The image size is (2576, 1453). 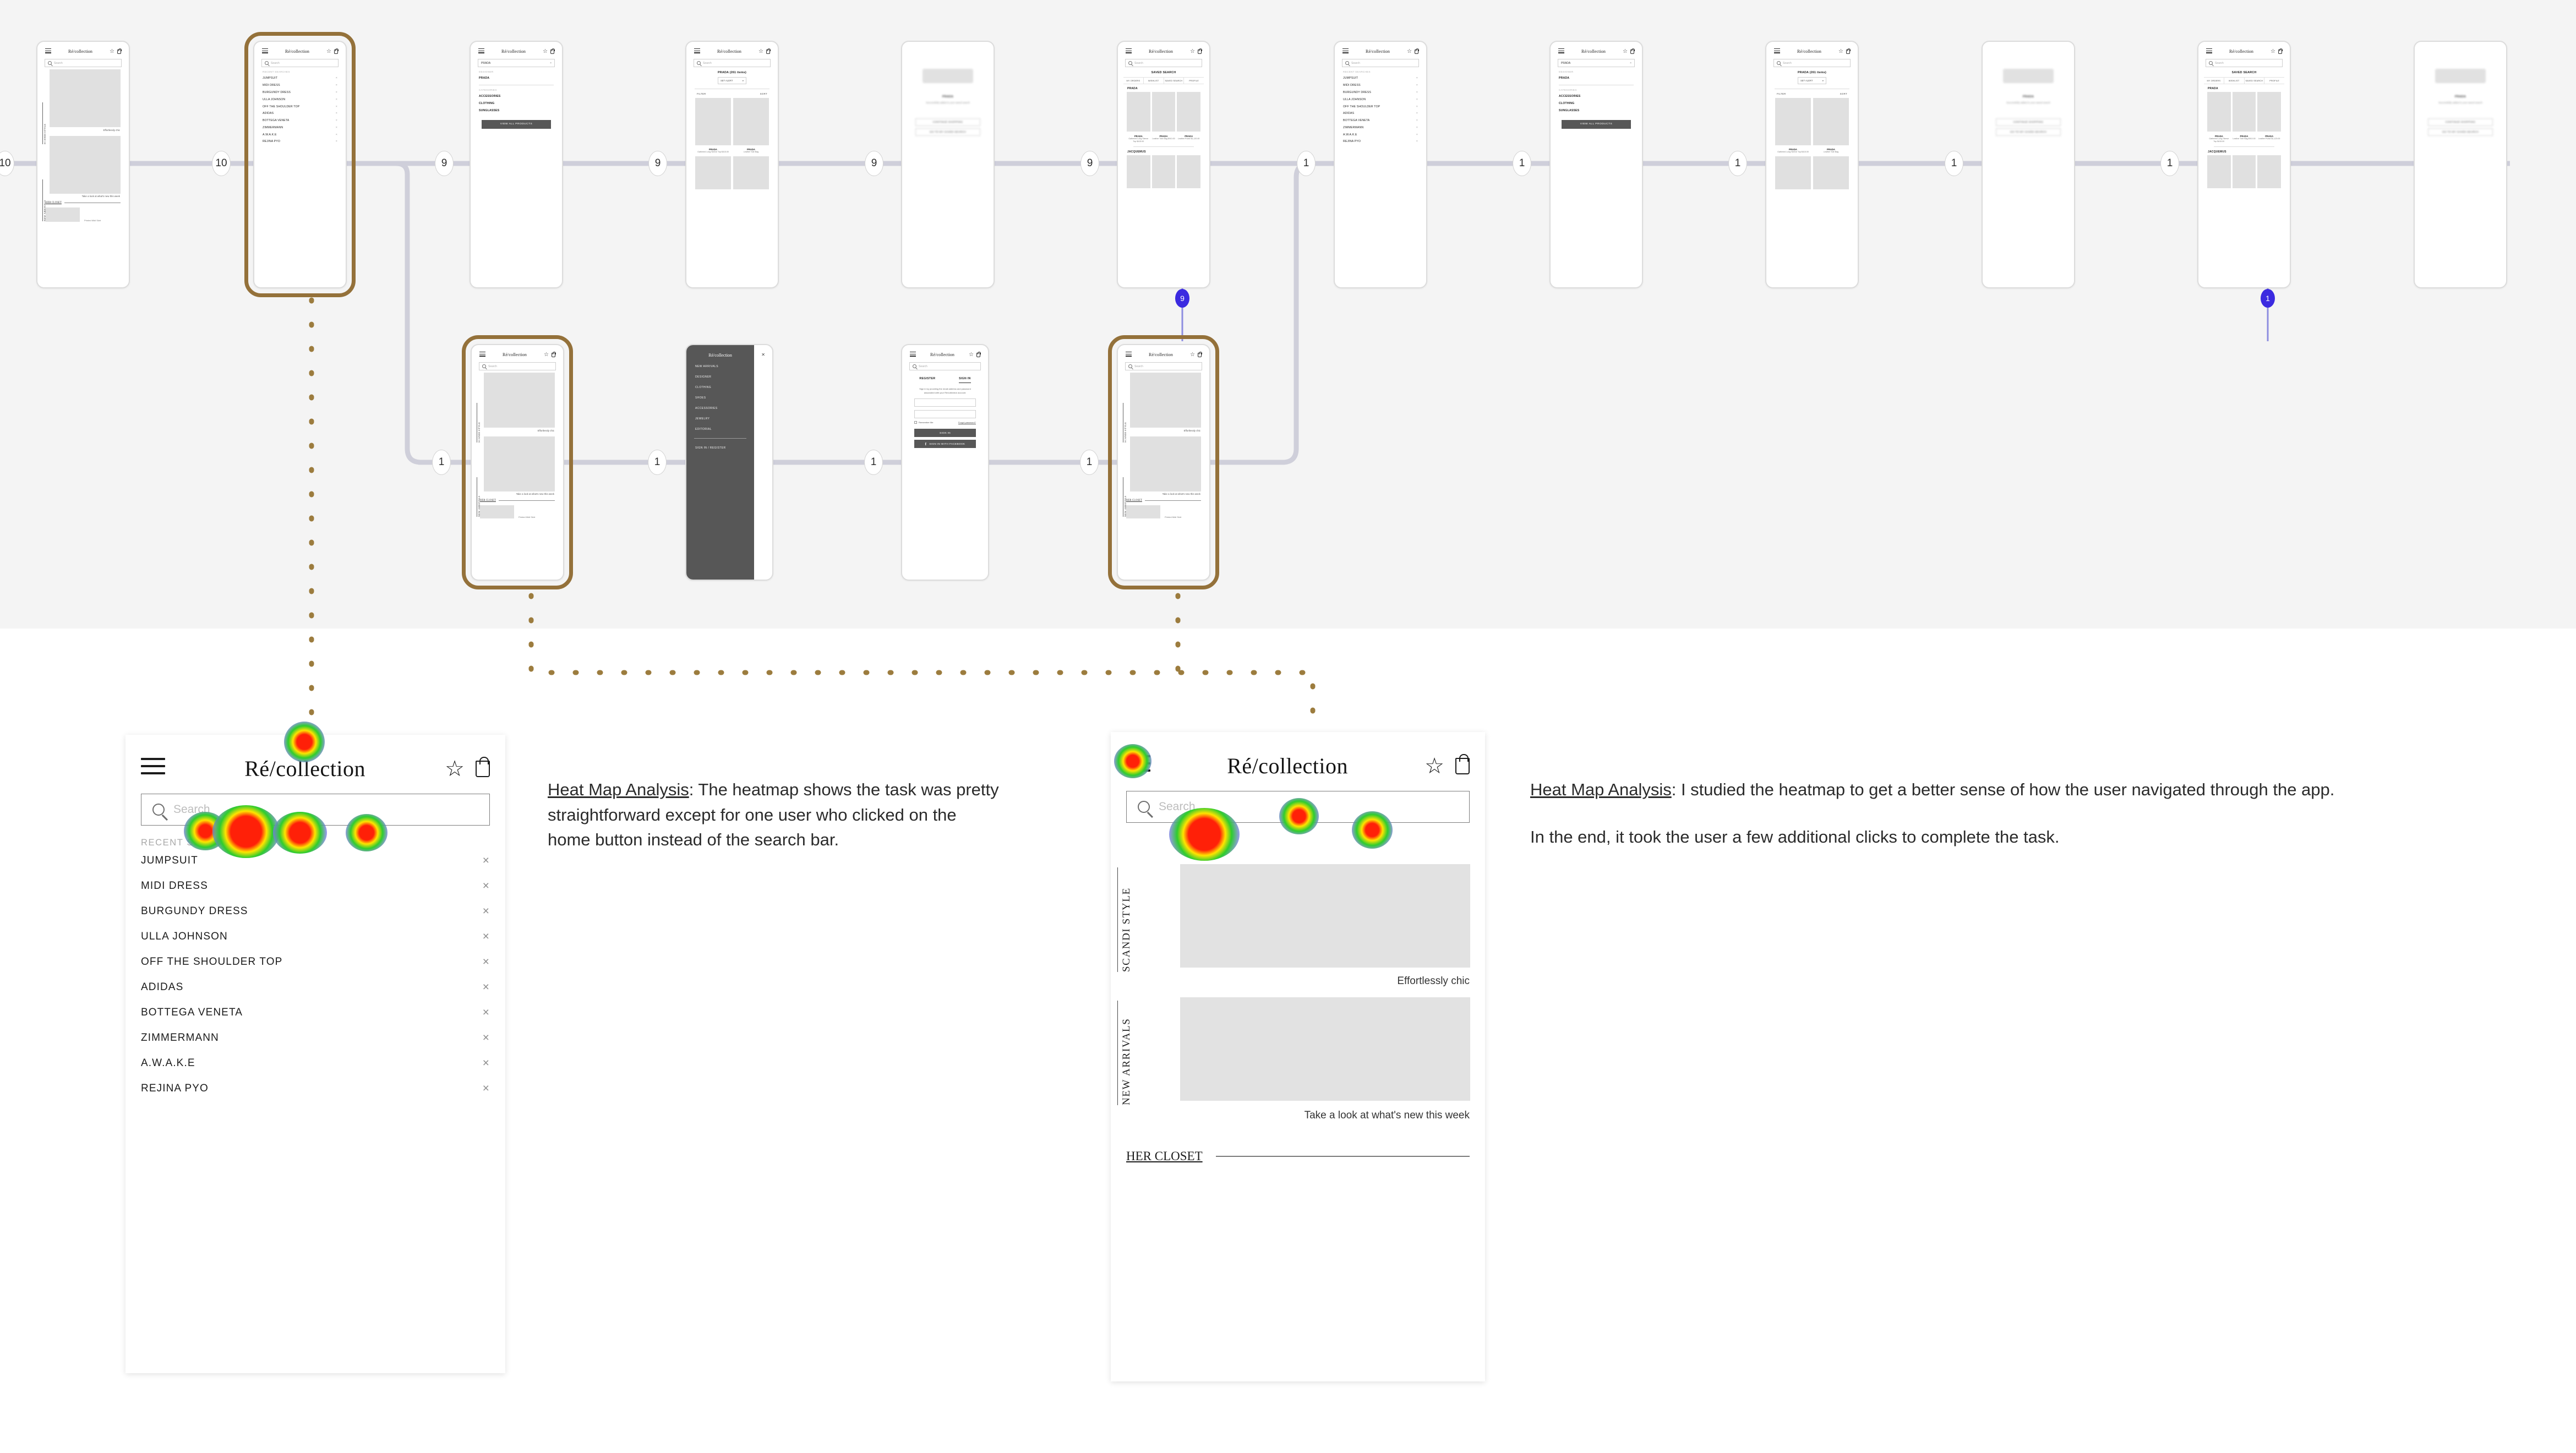 What do you see at coordinates (2029, 122) in the screenshot?
I see `continue-shopping-button: CONTINUE SHOPPING` at bounding box center [2029, 122].